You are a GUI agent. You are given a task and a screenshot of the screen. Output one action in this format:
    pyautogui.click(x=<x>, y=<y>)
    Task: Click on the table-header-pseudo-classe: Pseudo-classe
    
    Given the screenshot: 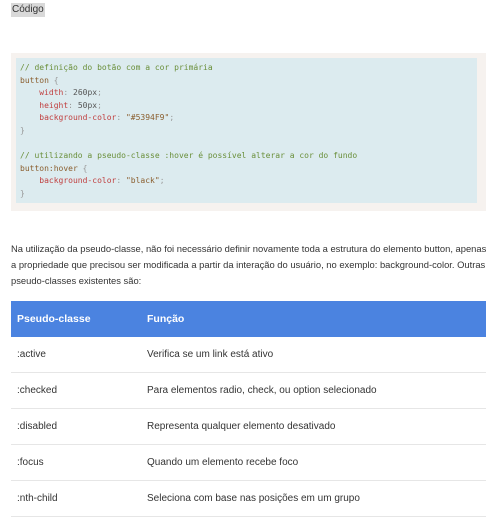 What is the action you would take?
    pyautogui.click(x=76, y=319)
    